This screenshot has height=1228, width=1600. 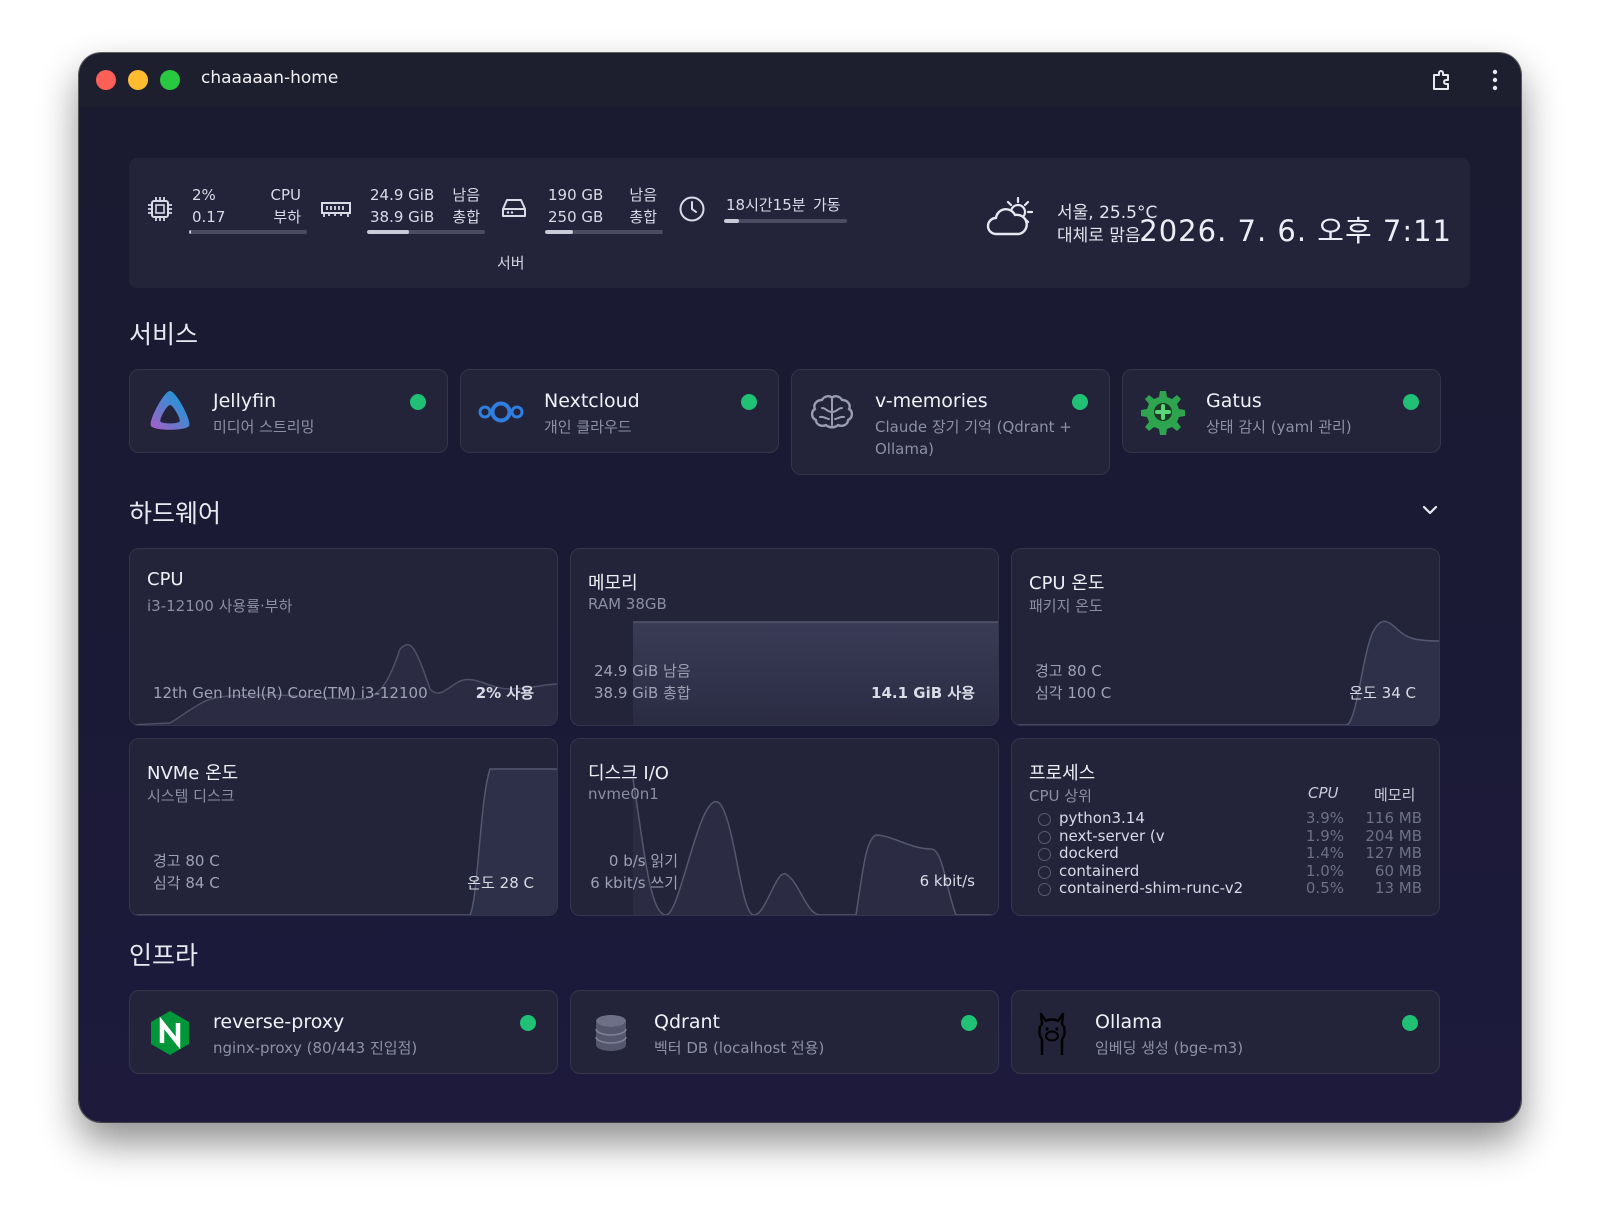 What do you see at coordinates (504, 693) in the screenshot?
I see `cpu-usage-value: 2% 사용` at bounding box center [504, 693].